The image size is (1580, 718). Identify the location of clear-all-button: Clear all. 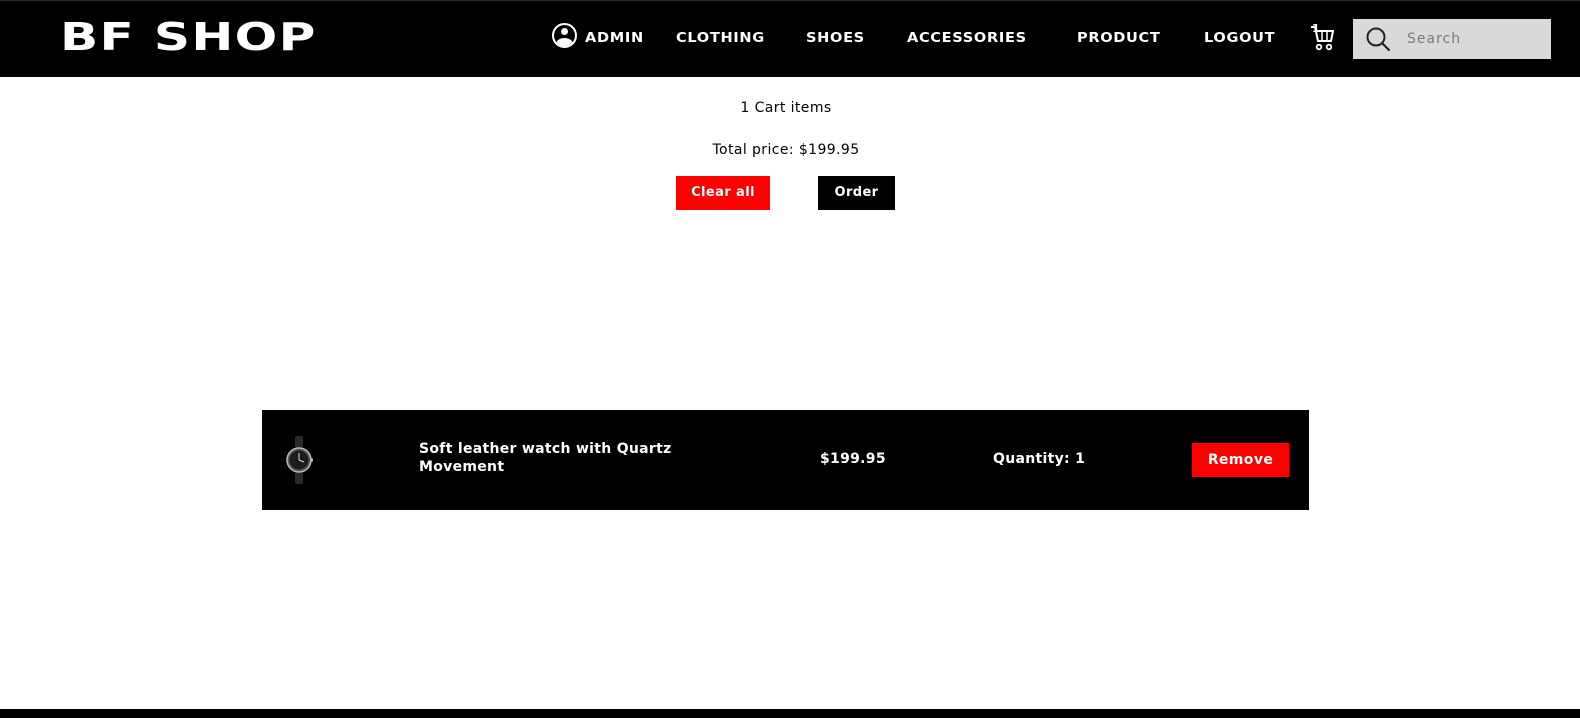
(723, 193).